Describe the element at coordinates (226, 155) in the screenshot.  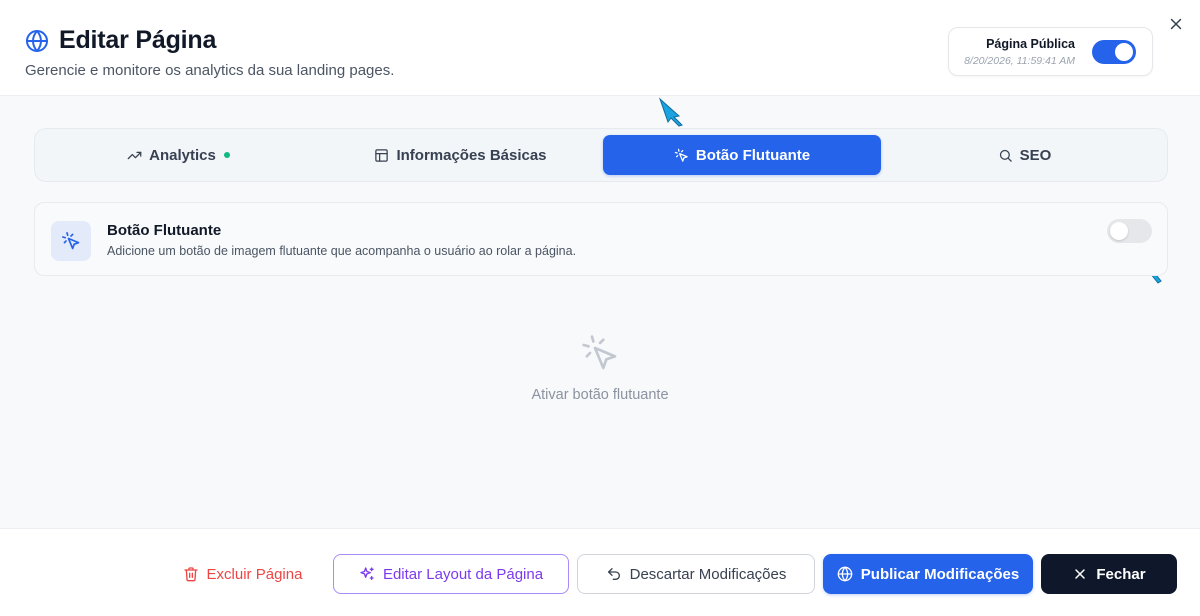
I see `status-dot` at that location.